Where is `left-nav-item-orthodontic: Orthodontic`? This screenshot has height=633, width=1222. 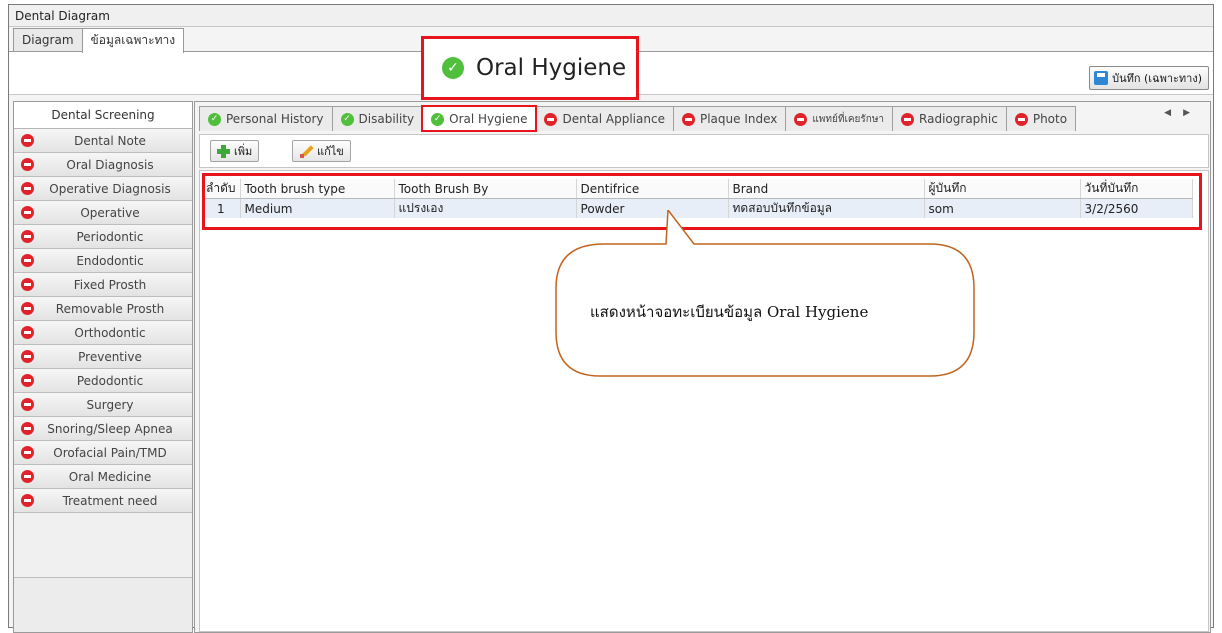
left-nav-item-orthodontic: Orthodontic is located at coordinates (103, 333).